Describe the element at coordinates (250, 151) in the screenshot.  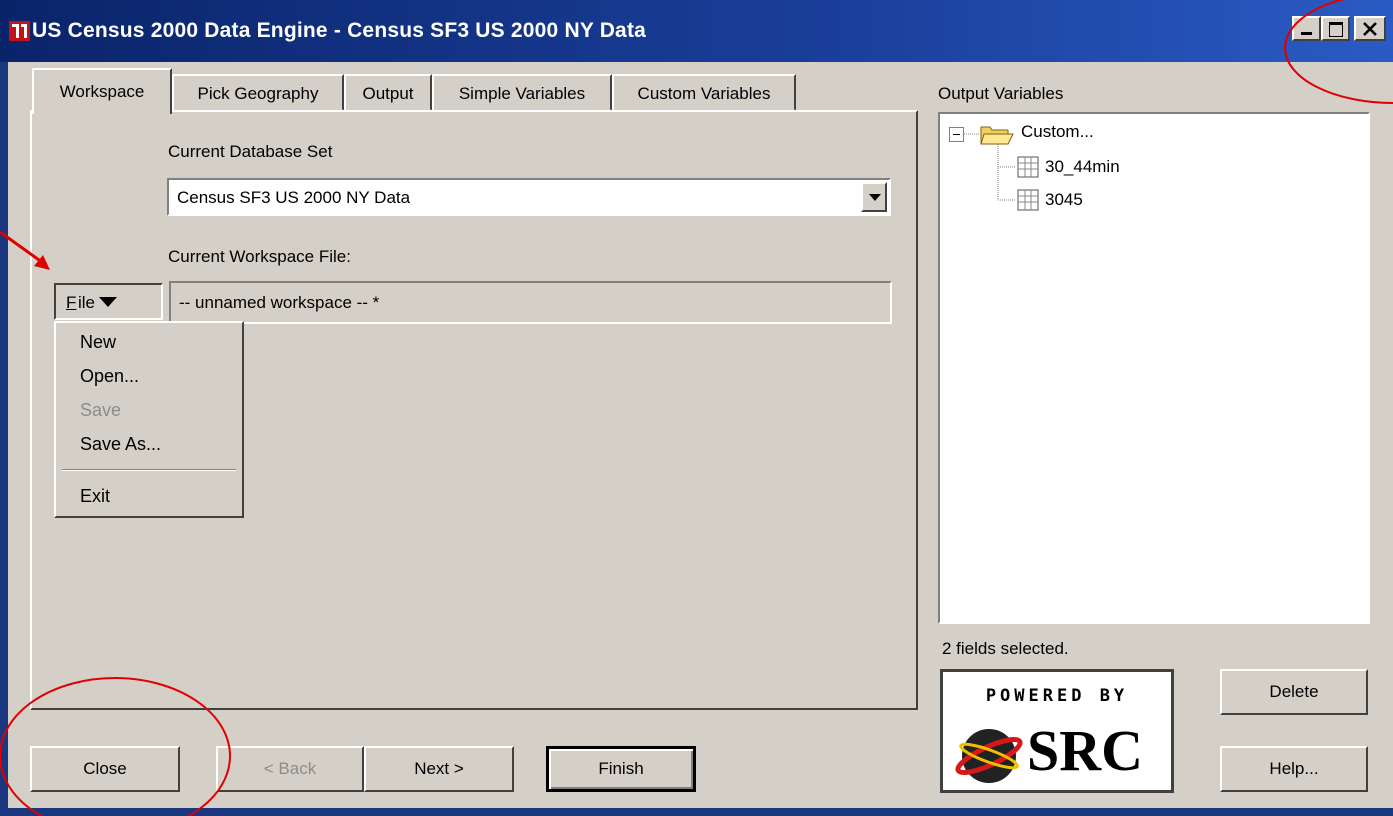
I see `database-label: Current Database Set` at that location.